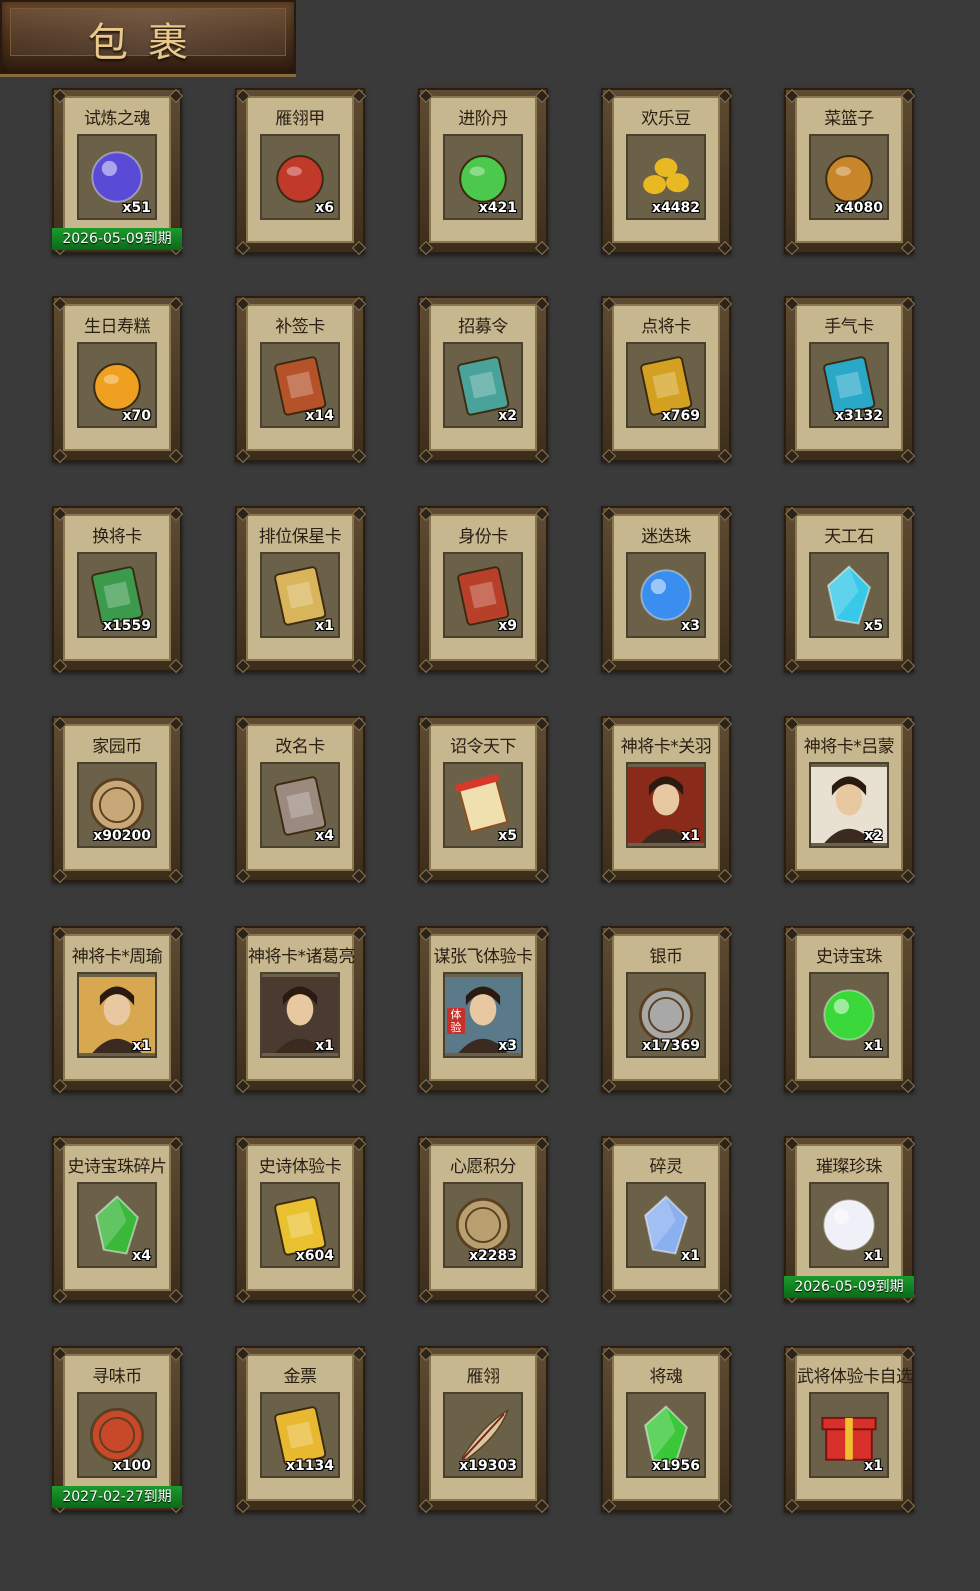 This screenshot has width=980, height=1591. I want to click on item-icon-frame: x100, so click(117, 1435).